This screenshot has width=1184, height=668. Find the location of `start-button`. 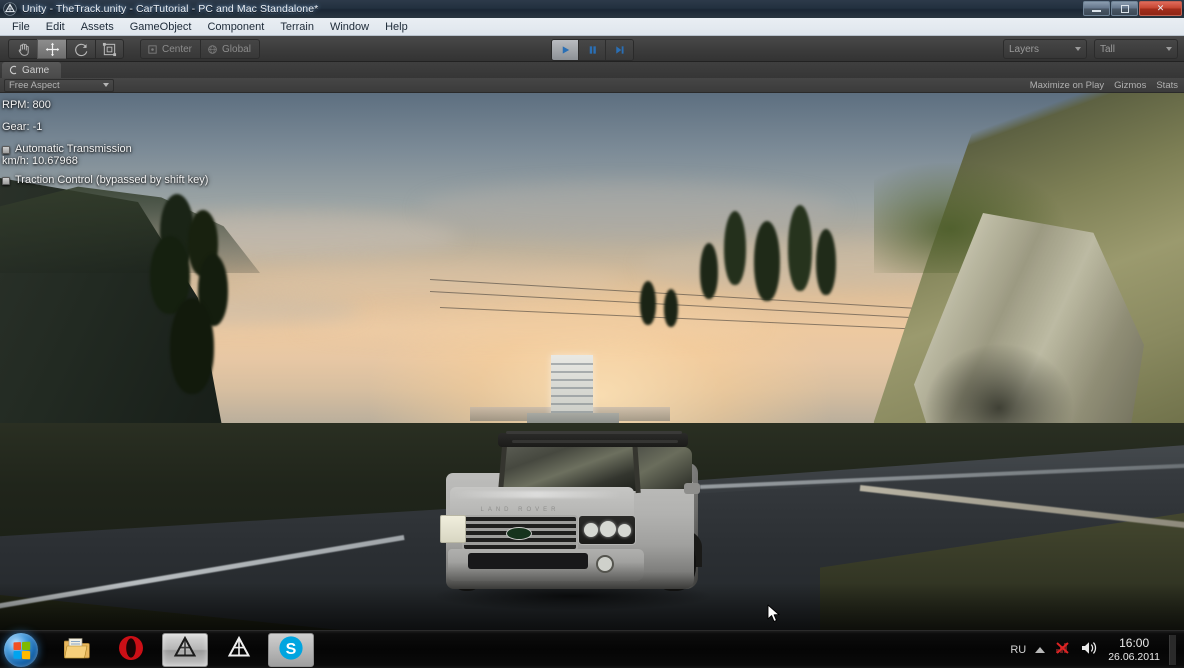

start-button is located at coordinates (21, 650).